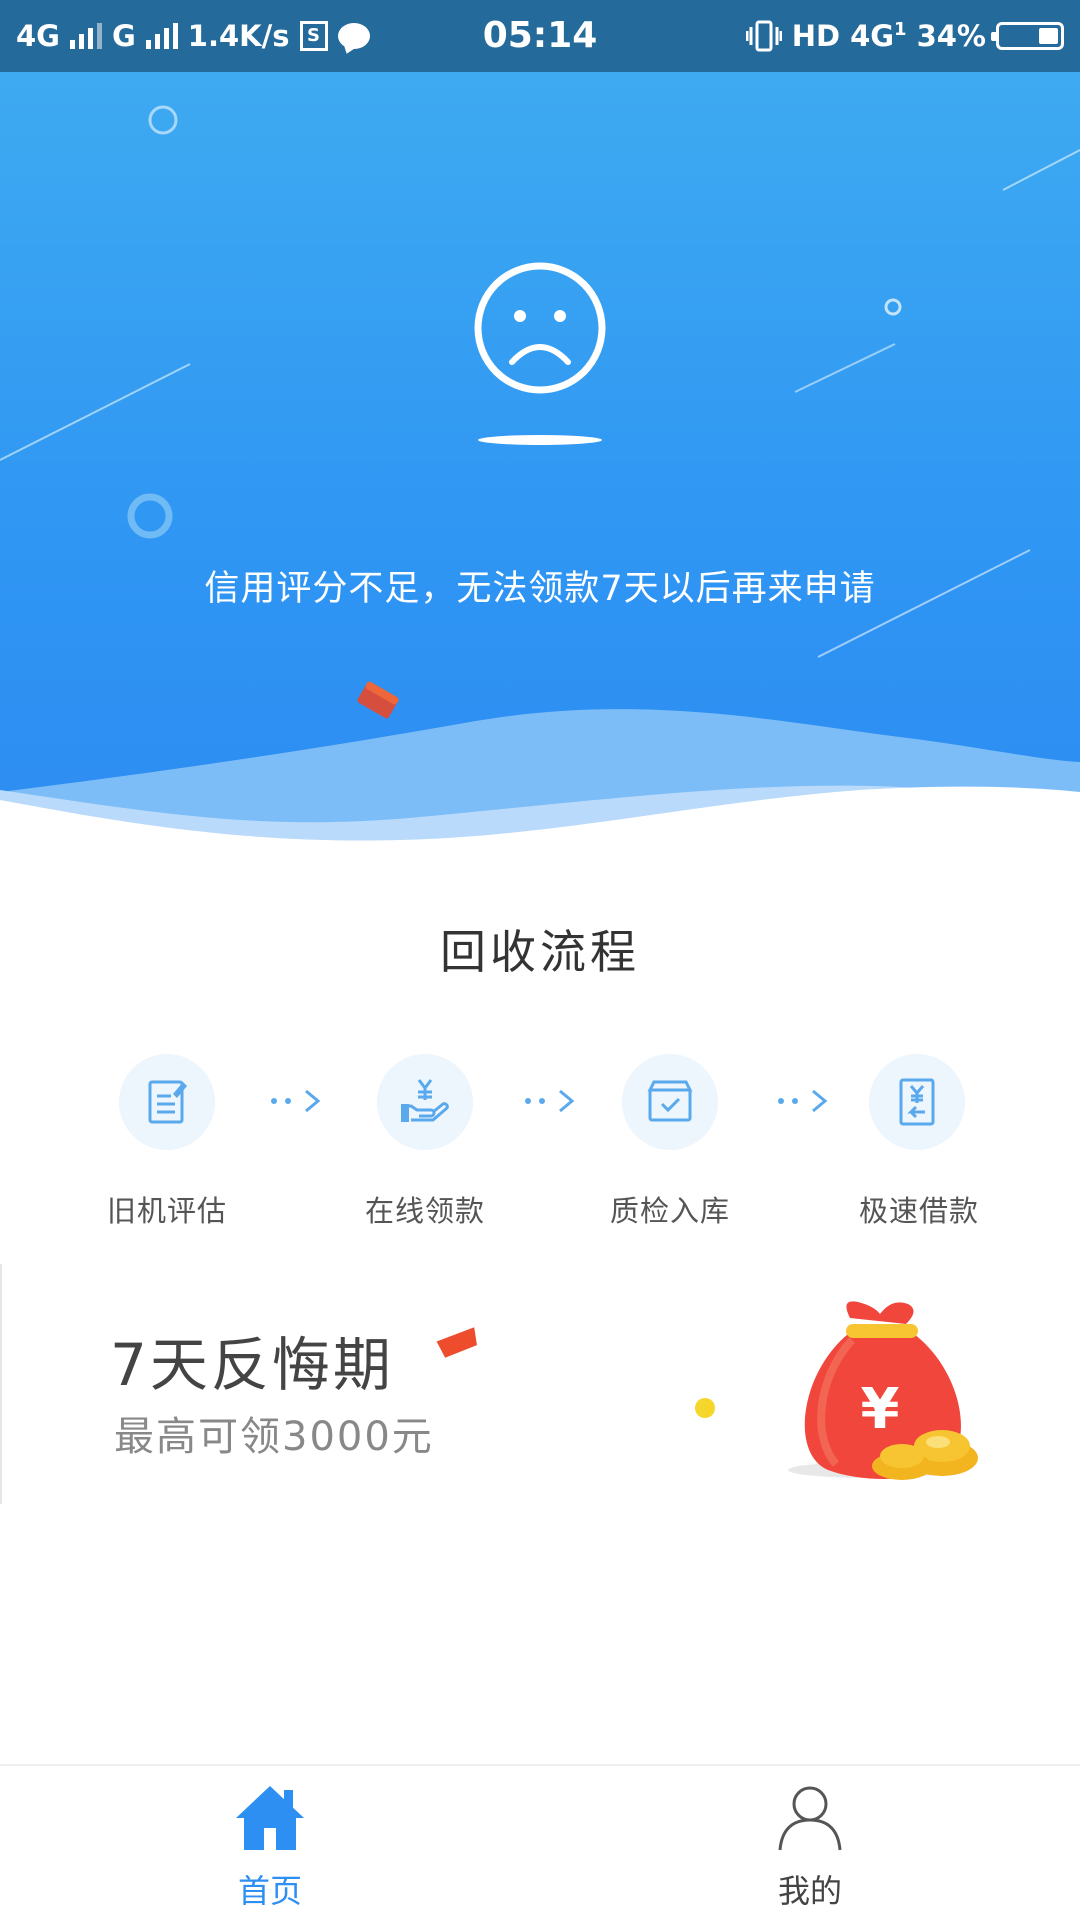 Image resolution: width=1080 pixels, height=1922 pixels. What do you see at coordinates (951, 36) in the screenshot?
I see `battery-percent: 34%` at bounding box center [951, 36].